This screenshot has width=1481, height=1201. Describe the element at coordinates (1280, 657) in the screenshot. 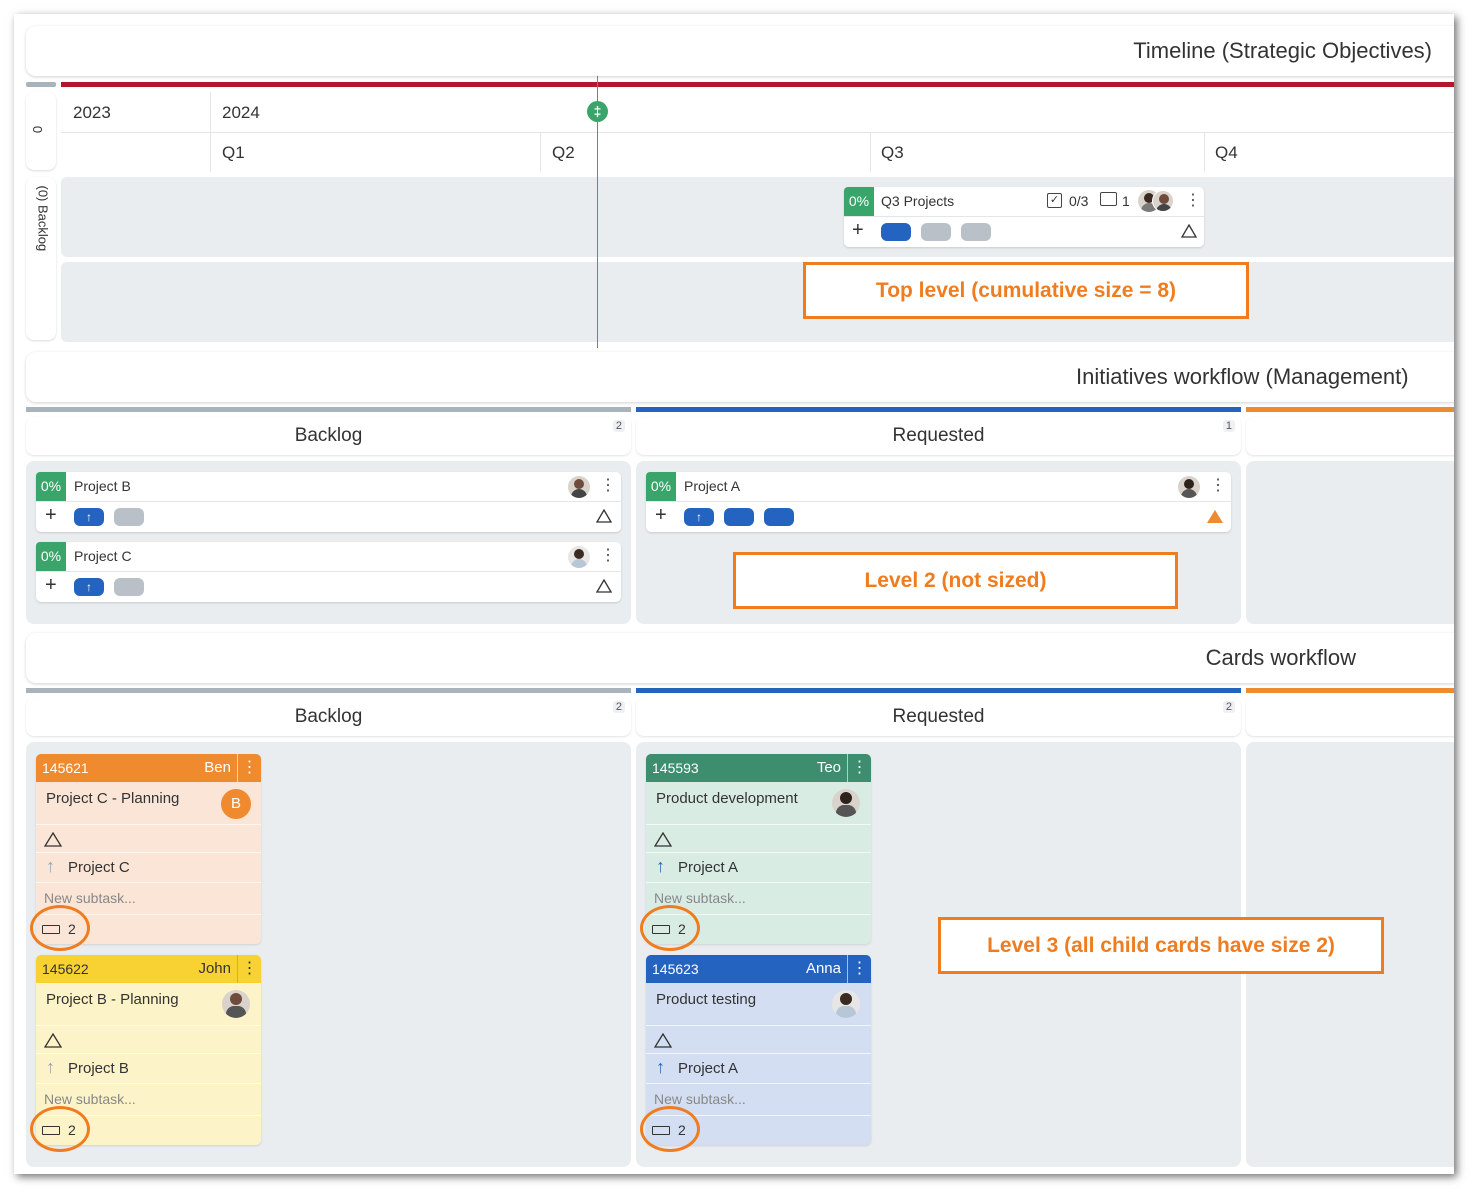

I see `cards-workflow-title: Cards workflow` at that location.